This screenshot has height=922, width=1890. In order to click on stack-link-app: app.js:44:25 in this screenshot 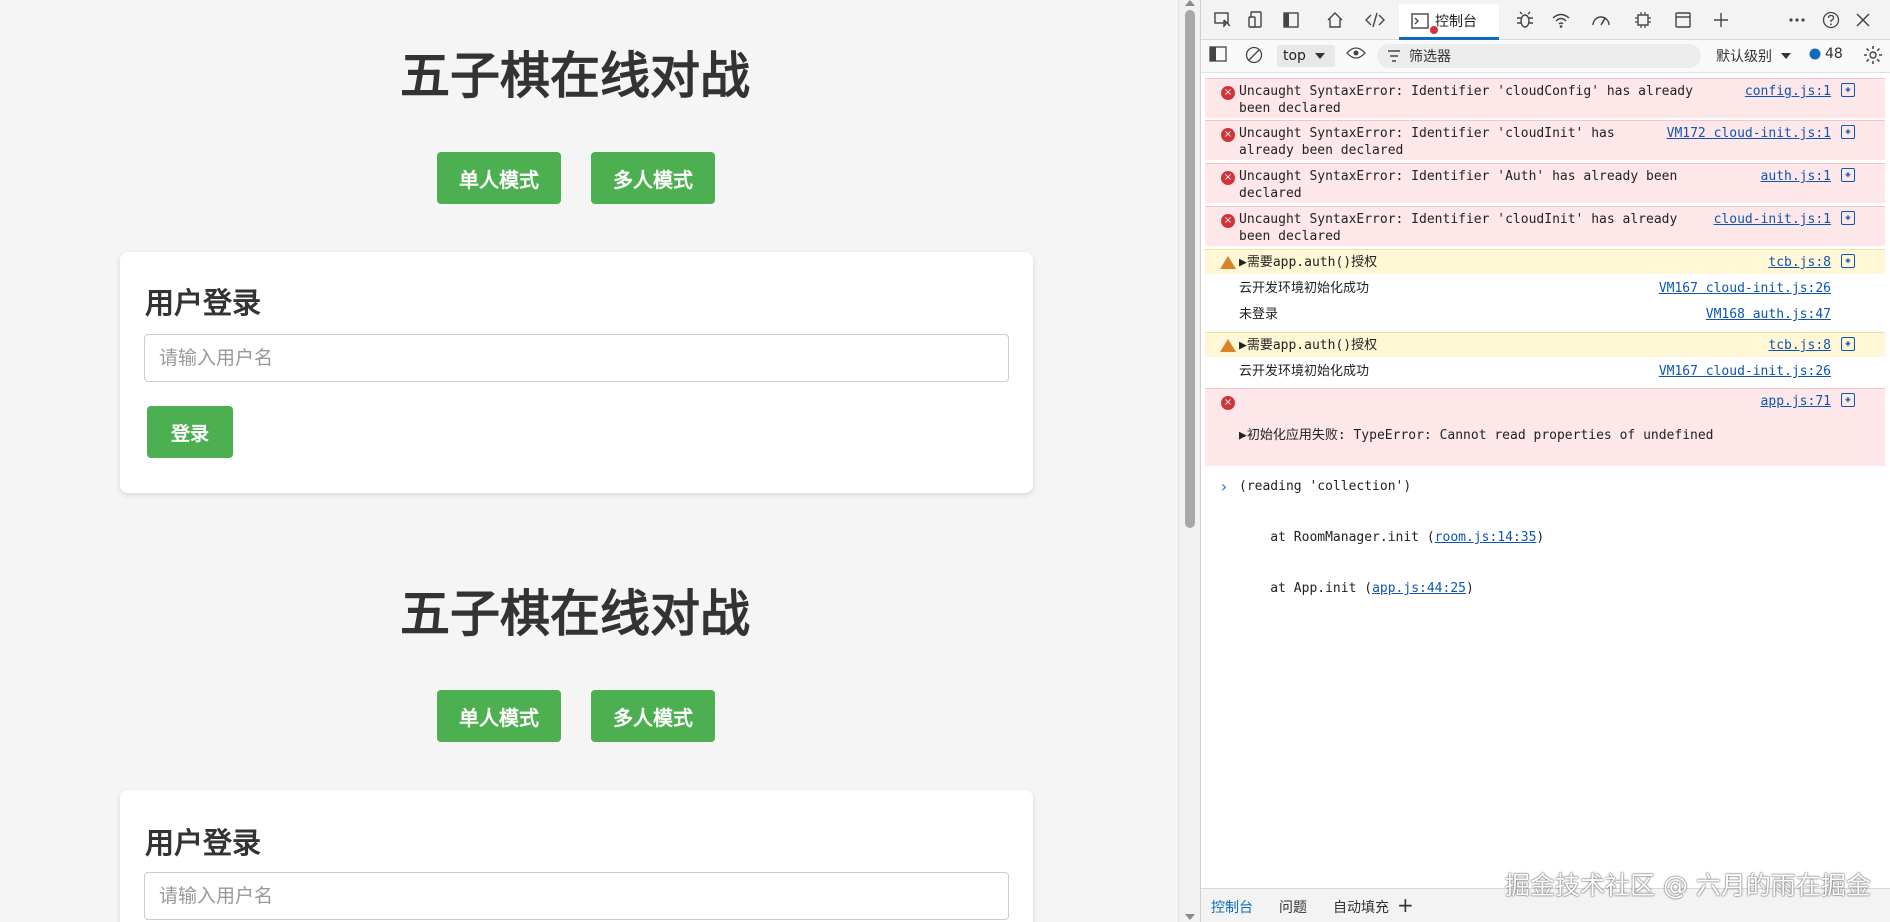, I will do `click(1419, 588)`.